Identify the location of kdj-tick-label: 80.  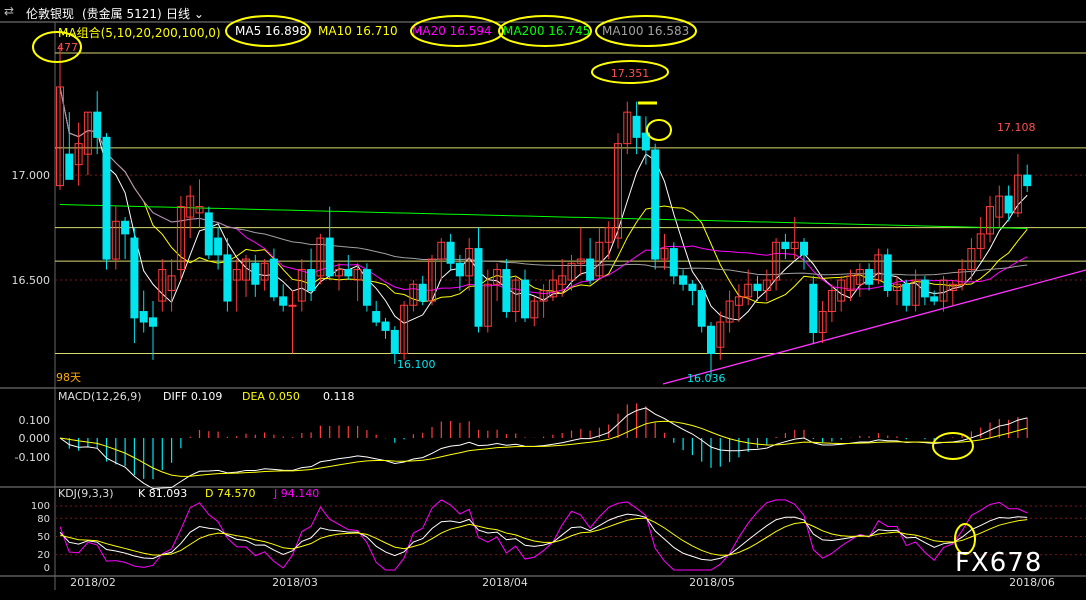
(43, 519).